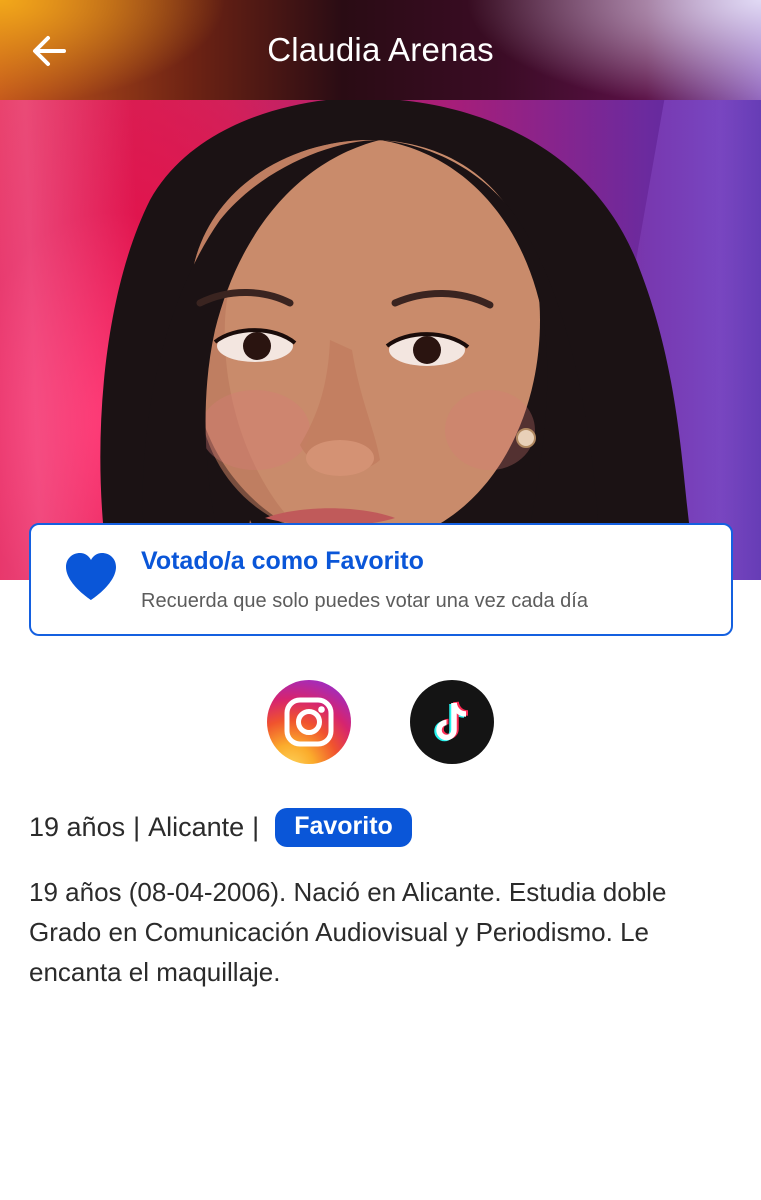  Describe the element at coordinates (343, 827) in the screenshot. I see `favorite-badge: Favorito` at that location.